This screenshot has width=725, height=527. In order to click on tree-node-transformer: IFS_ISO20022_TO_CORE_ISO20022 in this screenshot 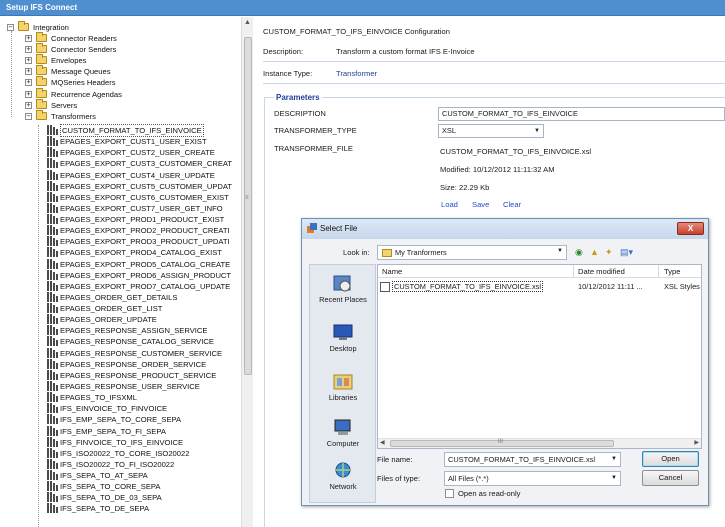, I will do `click(120, 453)`.